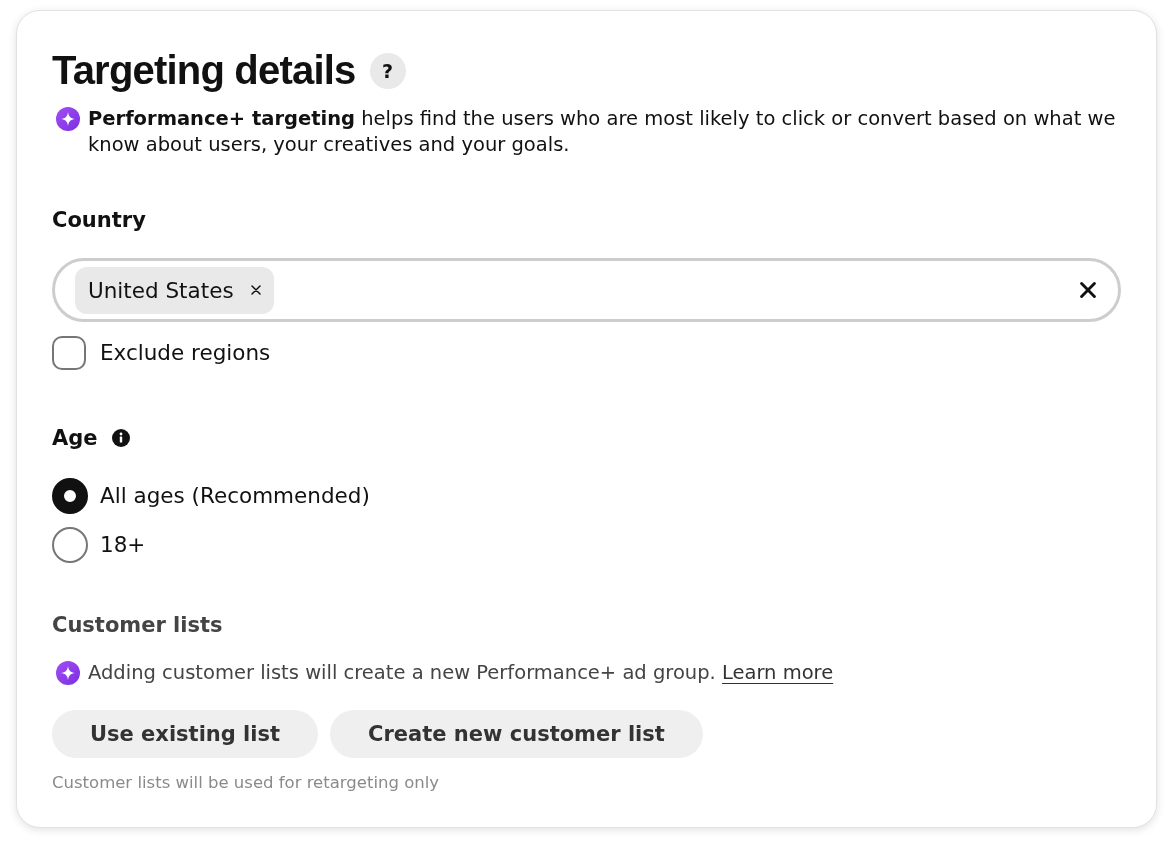 Image resolution: width=1173 pixels, height=851 pixels. What do you see at coordinates (161, 290) in the screenshot?
I see `chip-label: United States` at bounding box center [161, 290].